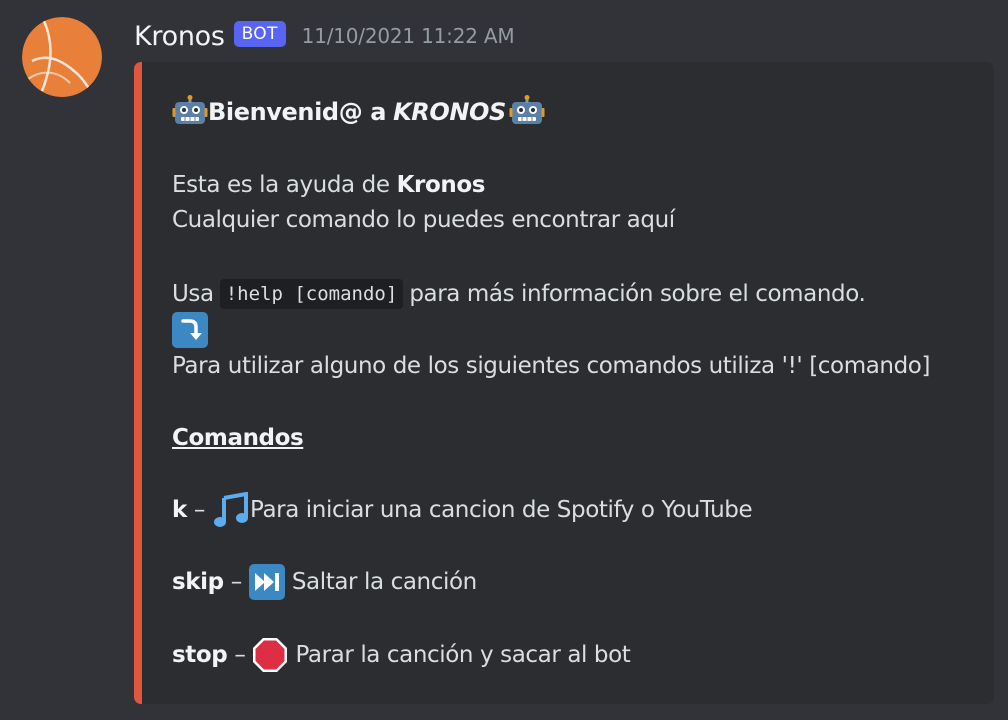 The height and width of the screenshot is (720, 1008). I want to click on embed-title: Bienvenid@ a KRONOS, so click(358, 112).